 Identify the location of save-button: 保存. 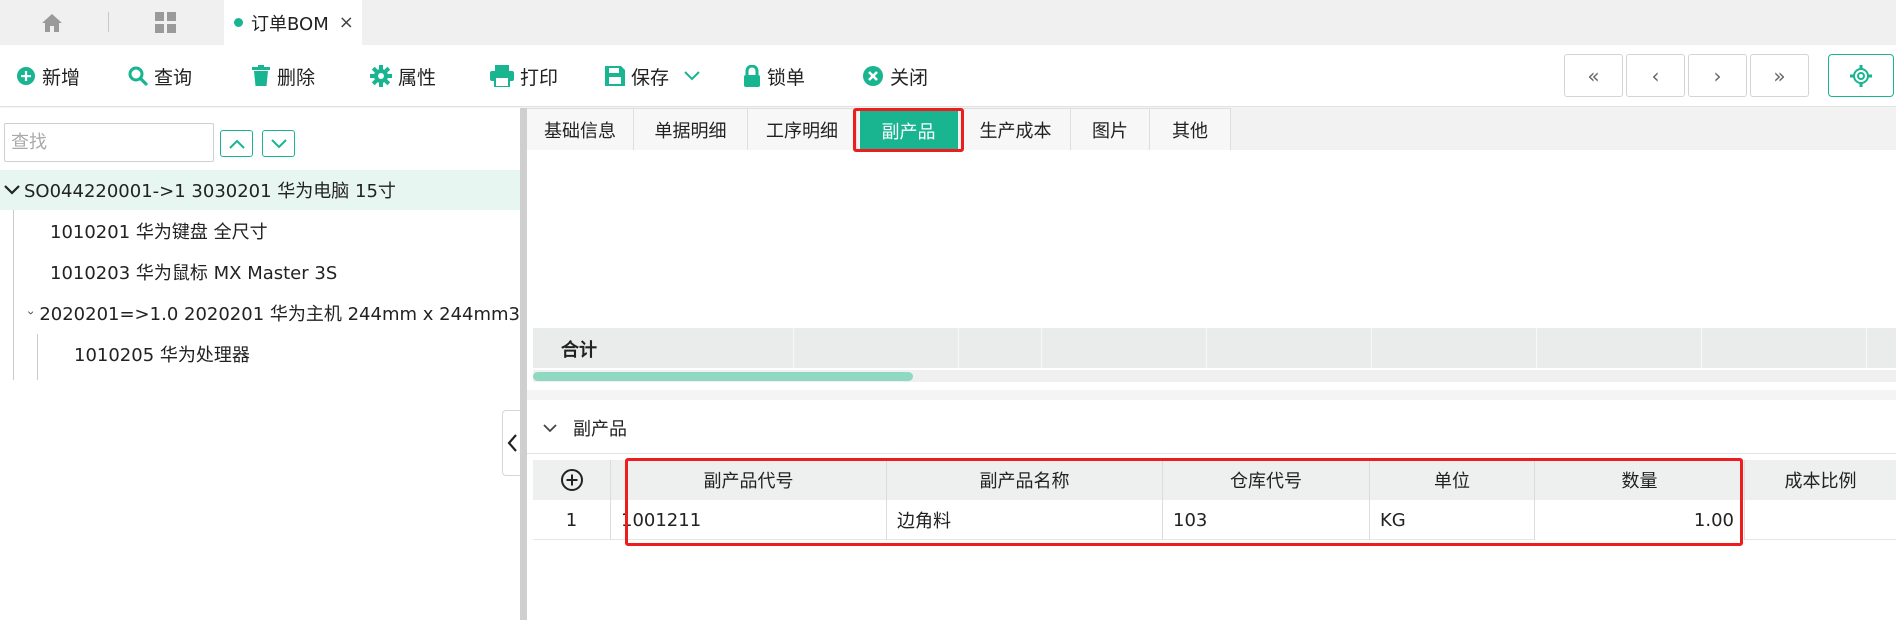
(637, 76).